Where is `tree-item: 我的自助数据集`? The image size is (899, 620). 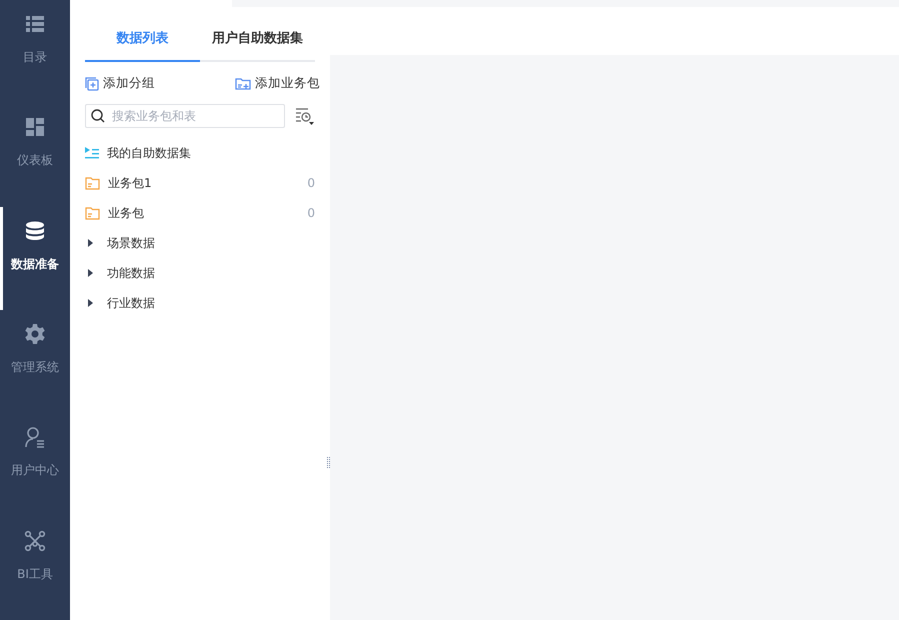
tree-item: 我的自助数据集 is located at coordinates (200, 153).